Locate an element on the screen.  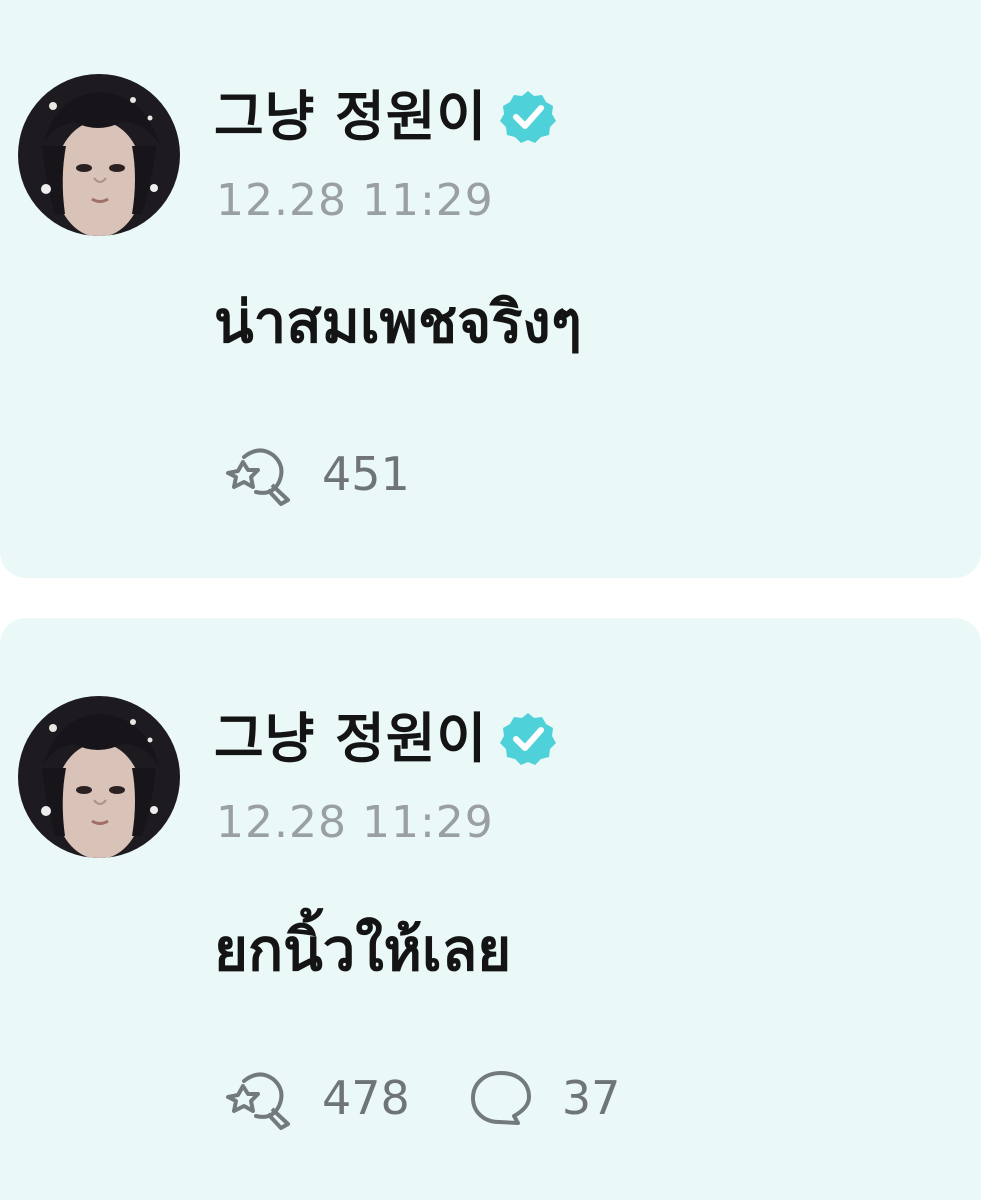
comment-bubble-icon is located at coordinates (500, 1098).